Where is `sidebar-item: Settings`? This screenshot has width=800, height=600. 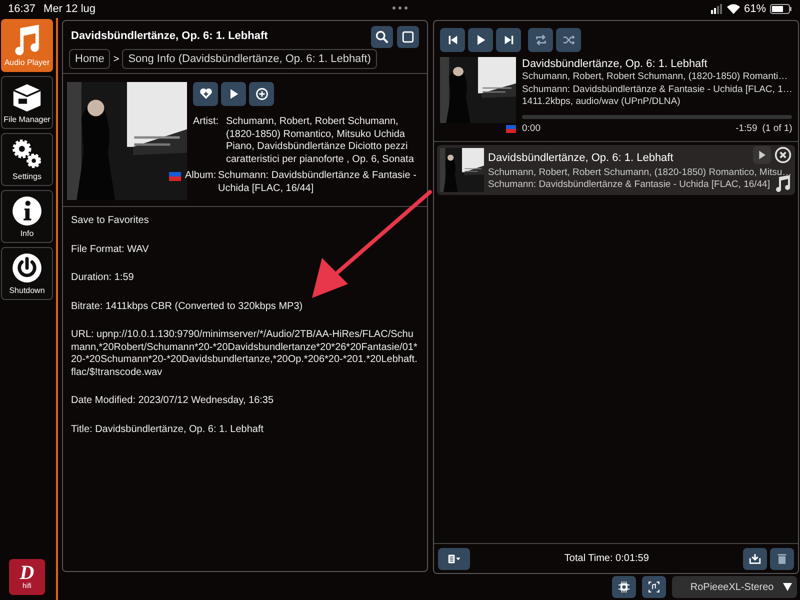
sidebar-item: Settings is located at coordinates (27, 159).